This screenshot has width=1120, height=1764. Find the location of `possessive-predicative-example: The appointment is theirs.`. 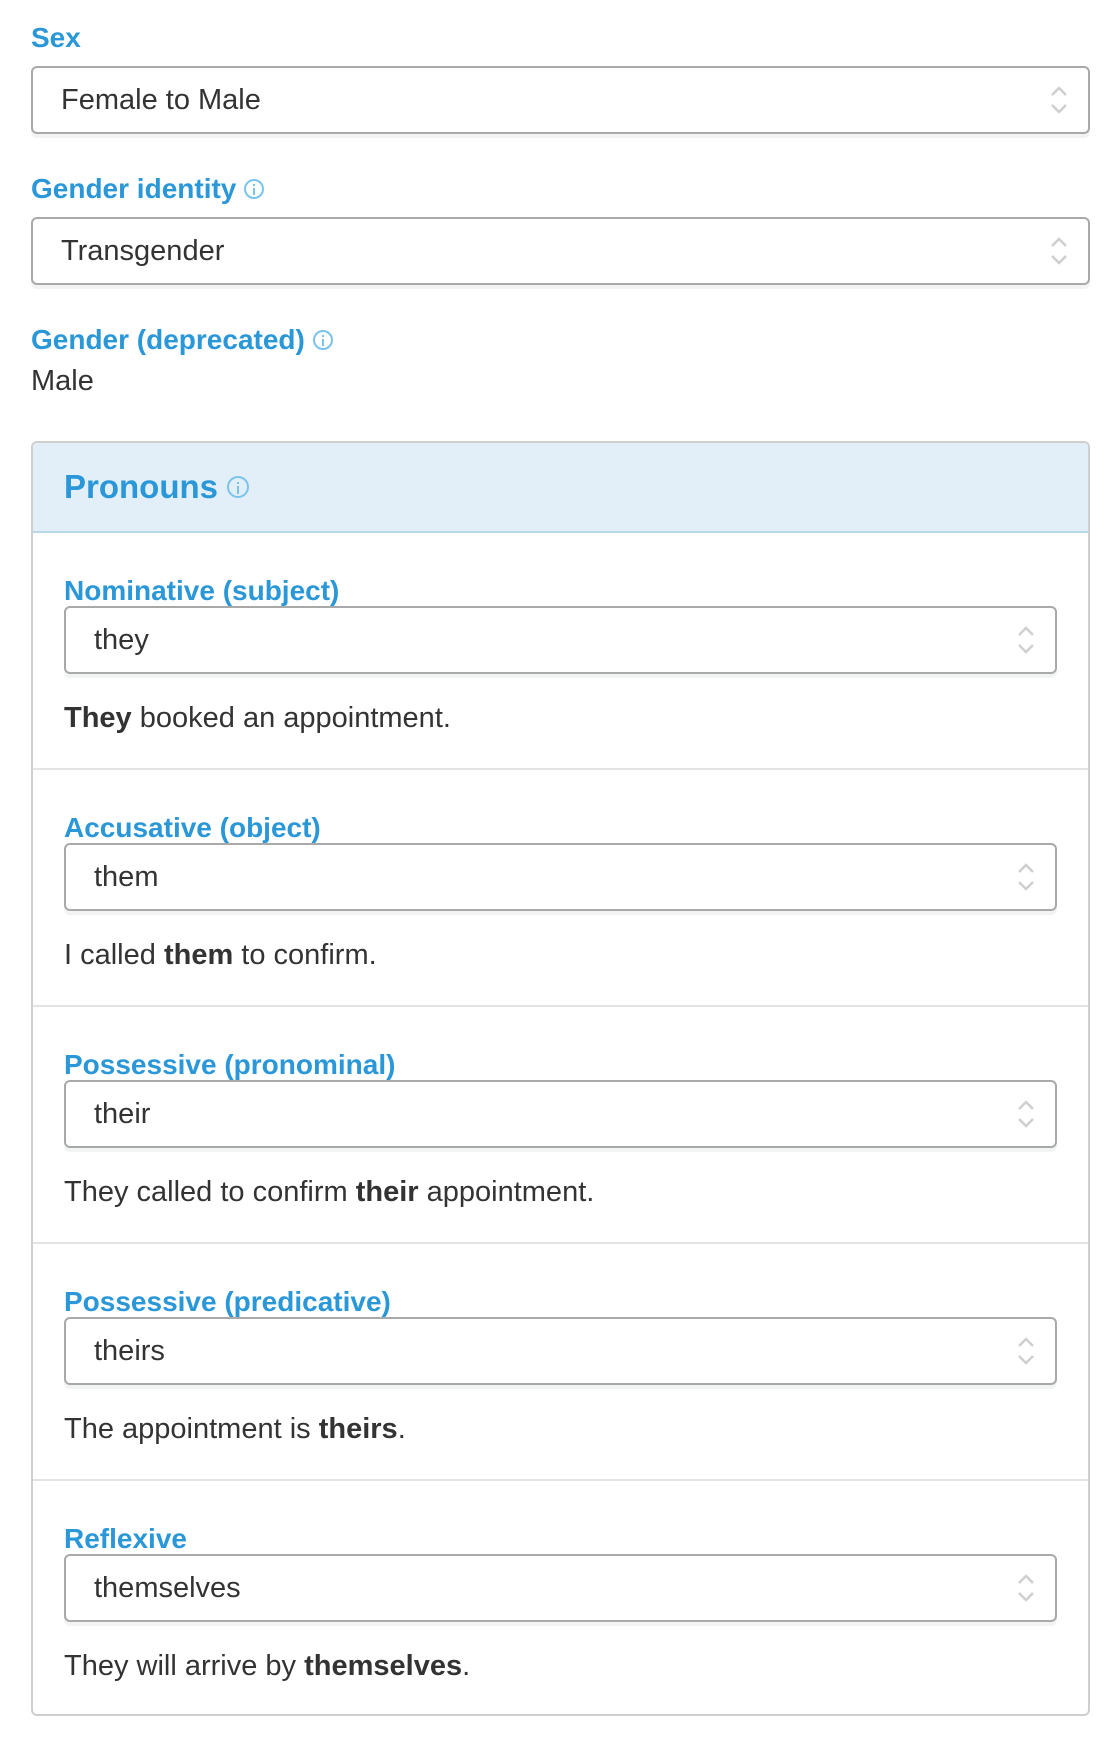

possessive-predicative-example: The appointment is theirs. is located at coordinates (235, 1429).